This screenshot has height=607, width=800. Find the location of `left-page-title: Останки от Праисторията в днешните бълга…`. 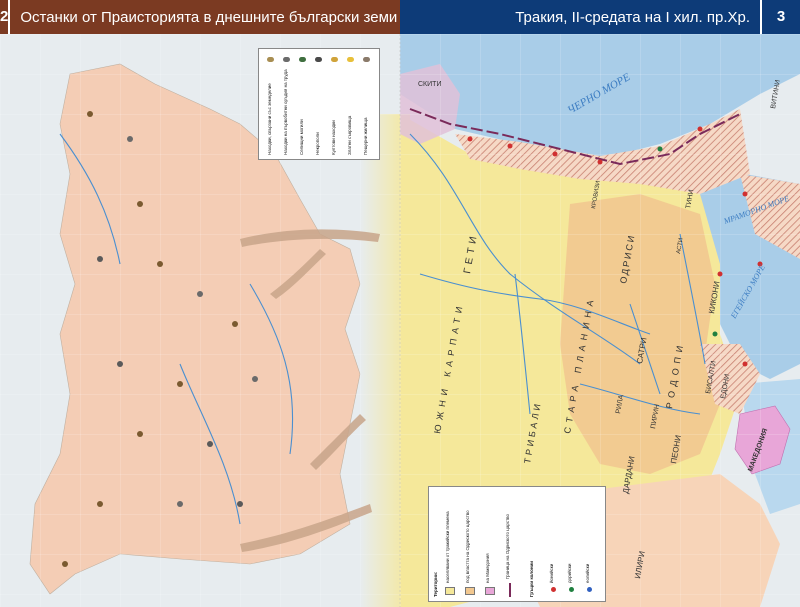

left-page-title: Останки от Праисторията в днешните бълга… is located at coordinates (209, 17).